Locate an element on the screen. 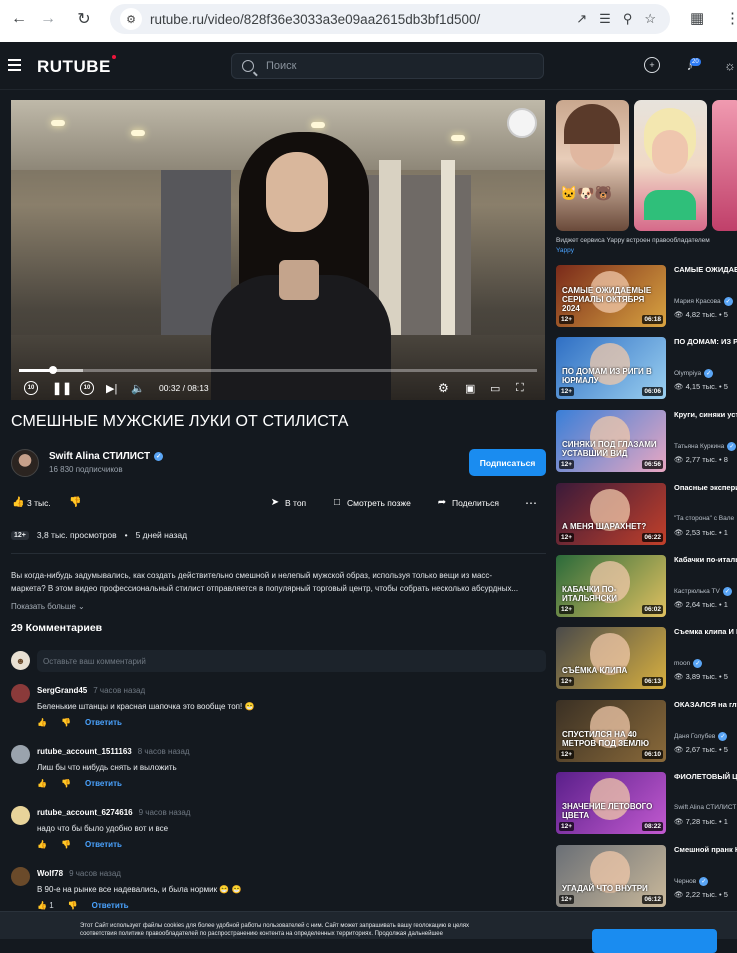 This screenshot has width=737, height=953. comment-author: rutube_account_6274616 9 часов назад is located at coordinates (113, 812).